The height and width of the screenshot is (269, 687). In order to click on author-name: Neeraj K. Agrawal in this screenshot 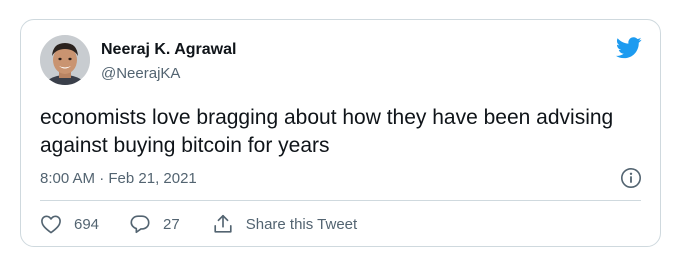, I will do `click(168, 50)`.